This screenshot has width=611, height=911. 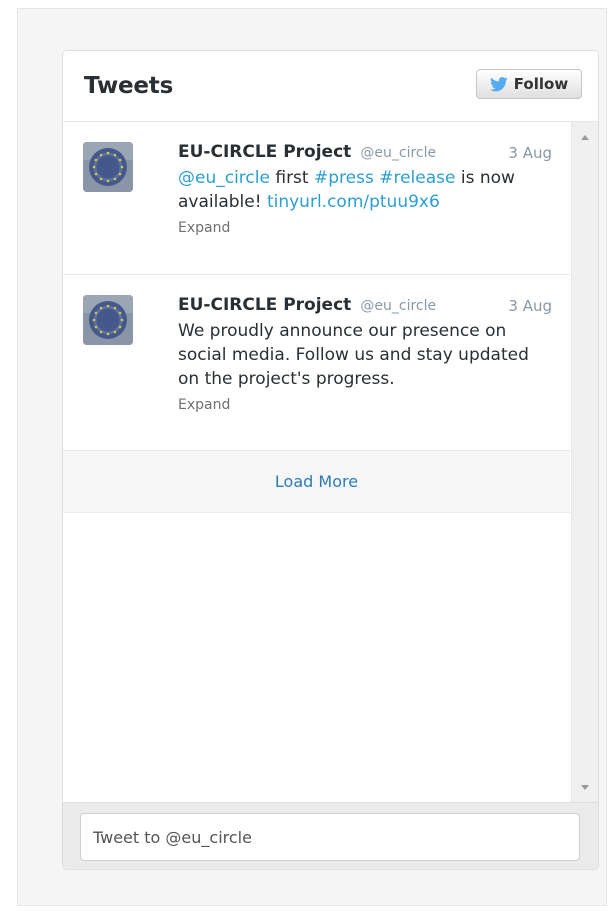 What do you see at coordinates (129, 86) in the screenshot?
I see `widget-title: Tweets` at bounding box center [129, 86].